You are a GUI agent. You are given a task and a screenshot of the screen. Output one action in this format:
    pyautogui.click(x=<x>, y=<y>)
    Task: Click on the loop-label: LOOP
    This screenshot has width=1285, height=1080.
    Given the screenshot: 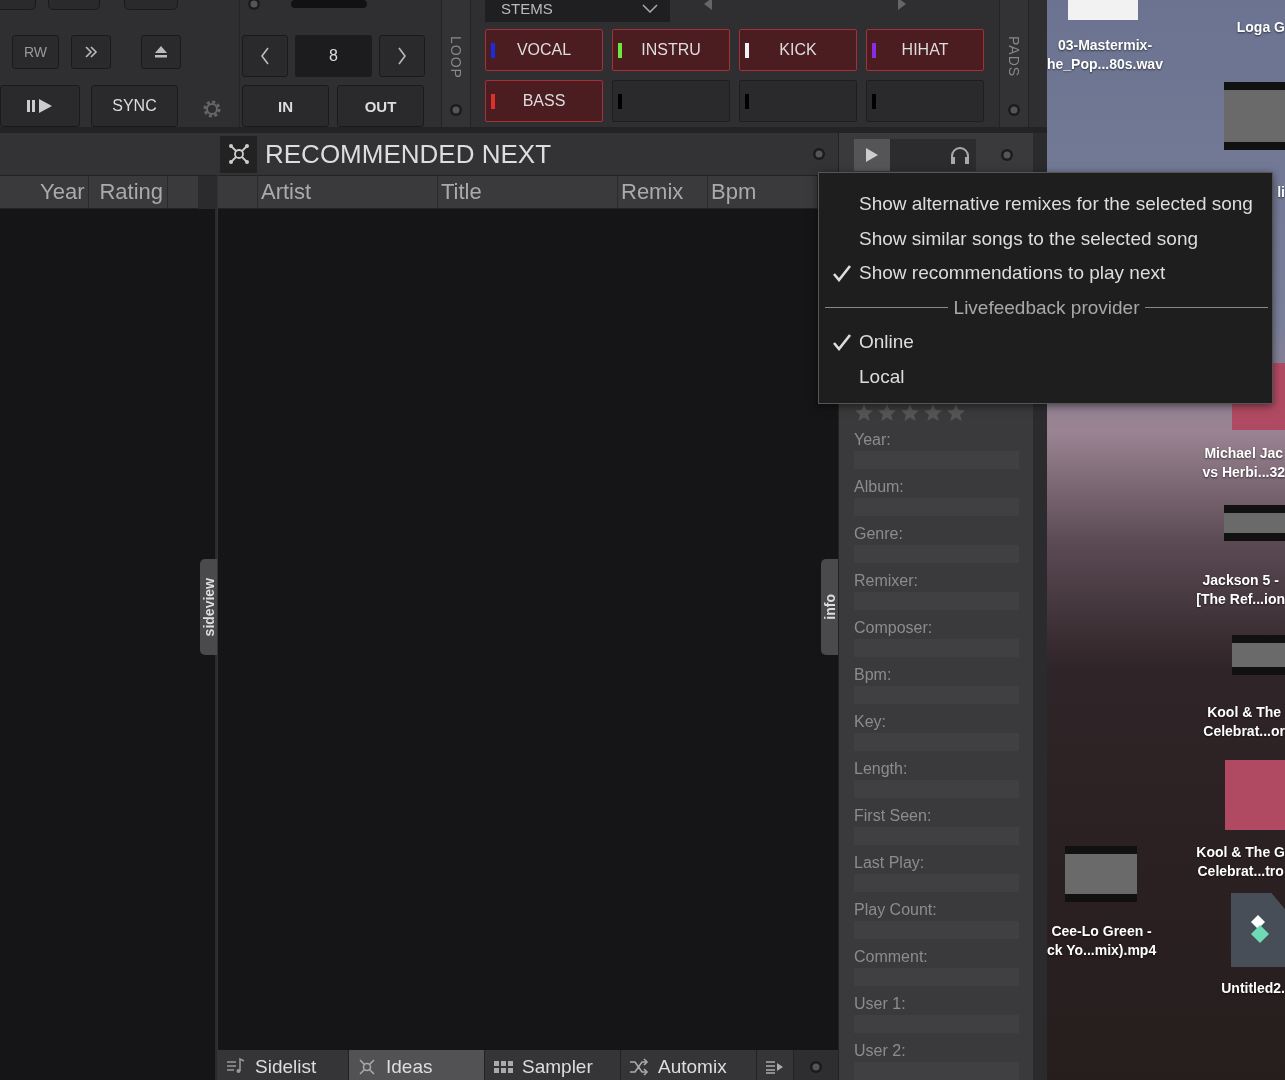 What is the action you would take?
    pyautogui.click(x=456, y=57)
    